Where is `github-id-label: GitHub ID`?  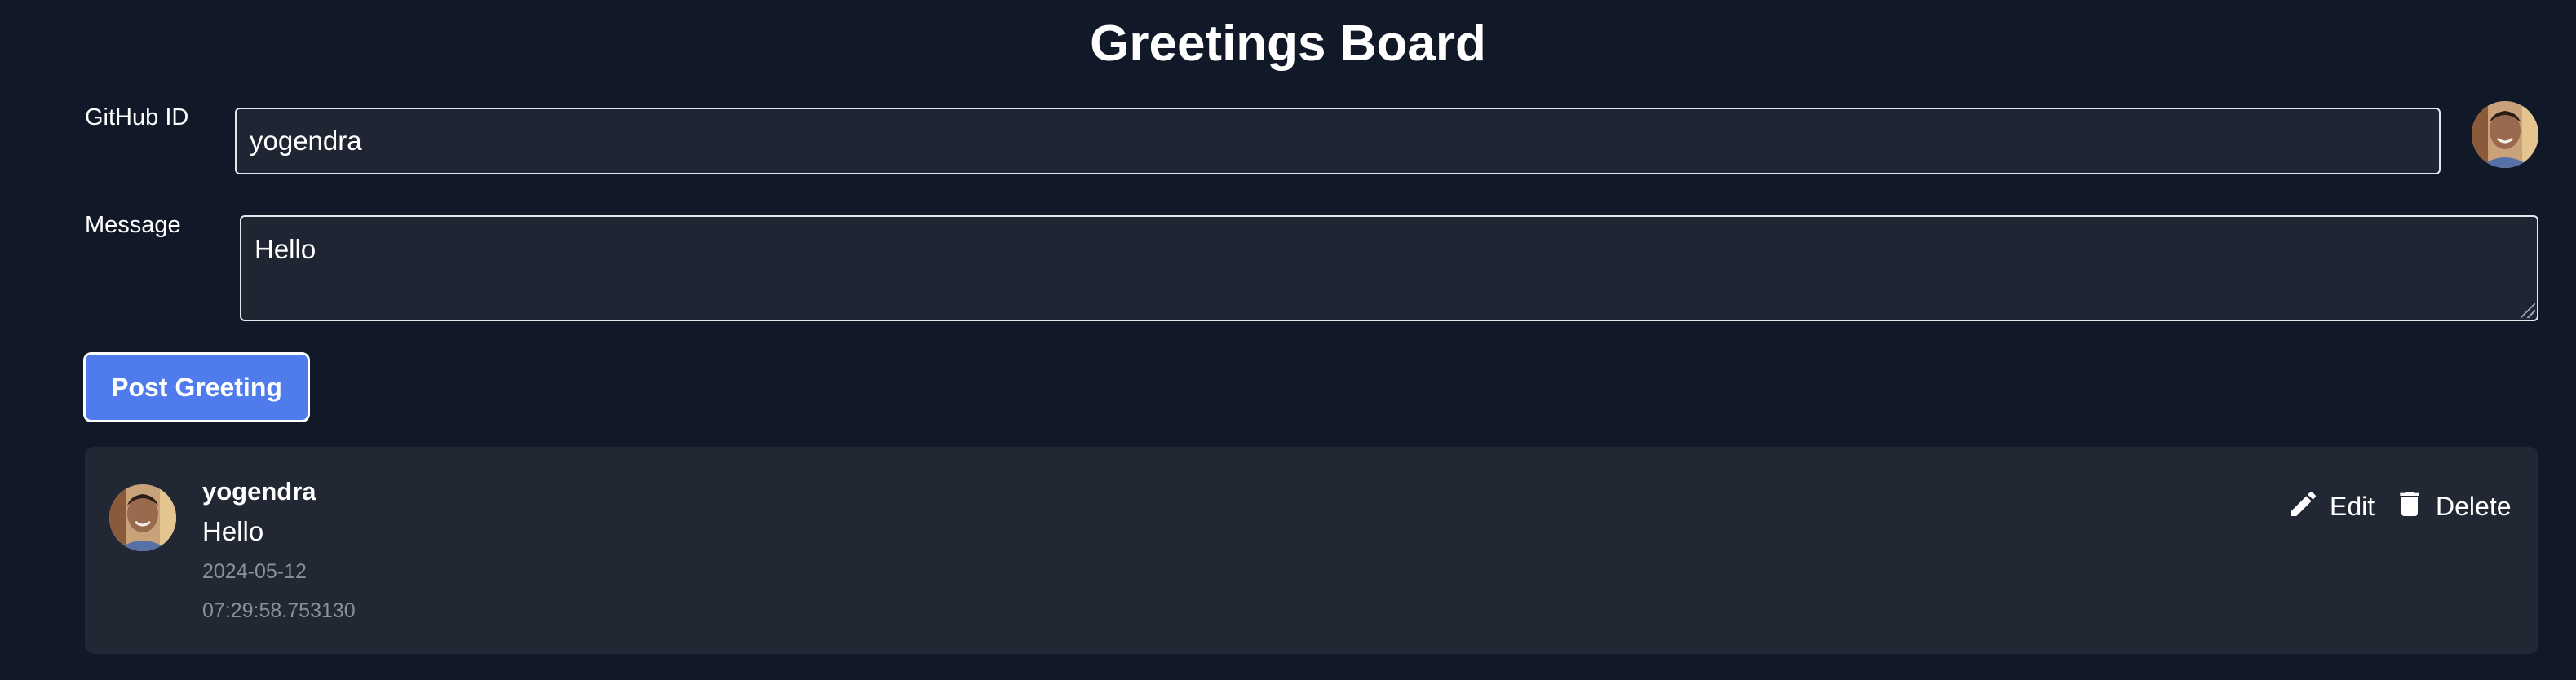 github-id-label: GitHub ID is located at coordinates (137, 117).